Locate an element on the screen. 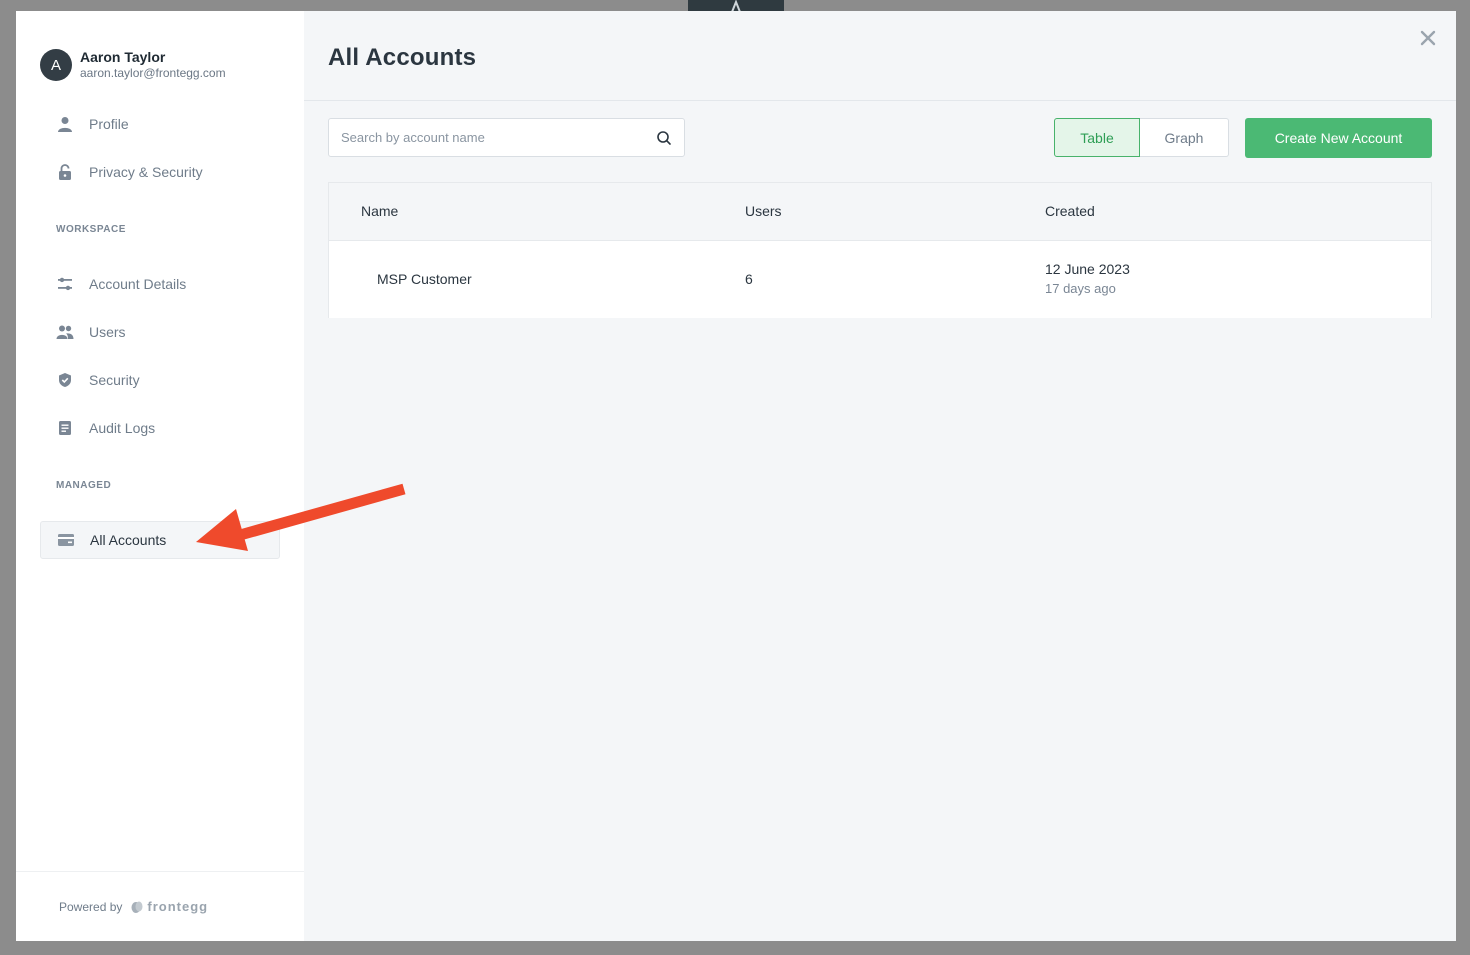 Image resolution: width=1470 pixels, height=955 pixels. sidebar-item-label: All Accounts is located at coordinates (128, 540).